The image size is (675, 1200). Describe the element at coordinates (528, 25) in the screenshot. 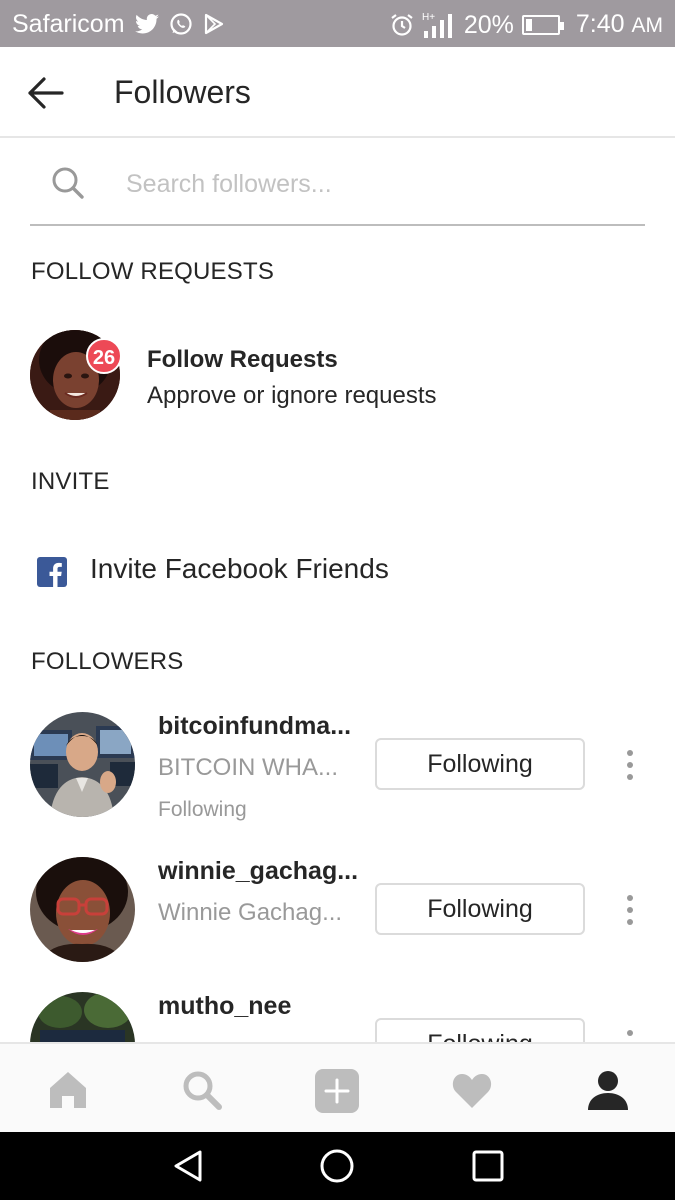

I see `battery-level` at that location.